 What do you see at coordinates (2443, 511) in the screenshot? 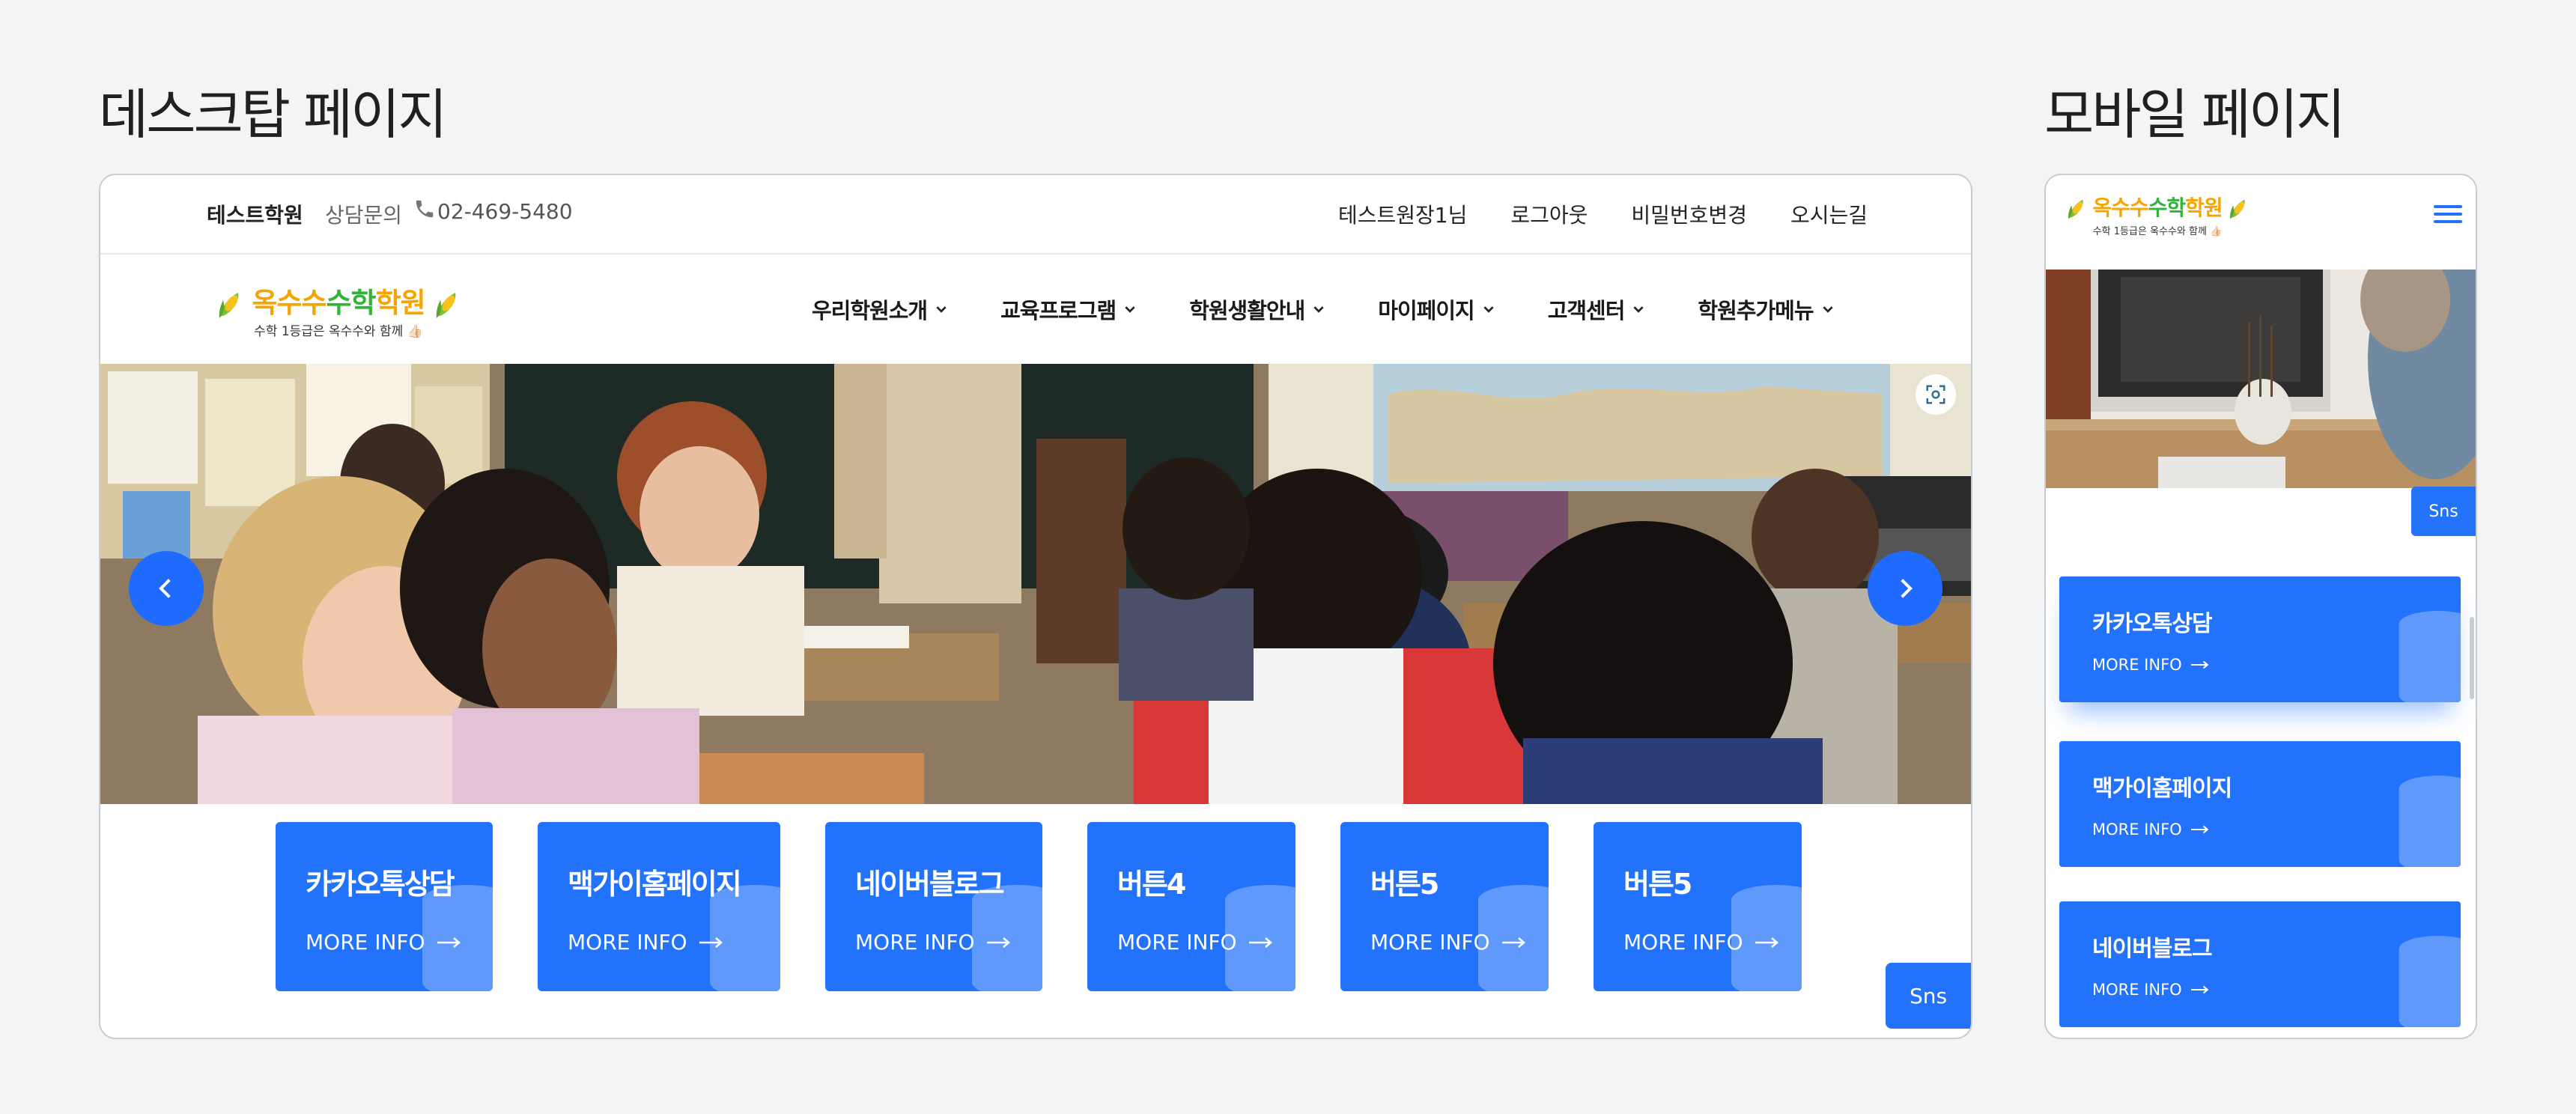
I see `mobile-sns-button: Sns` at bounding box center [2443, 511].